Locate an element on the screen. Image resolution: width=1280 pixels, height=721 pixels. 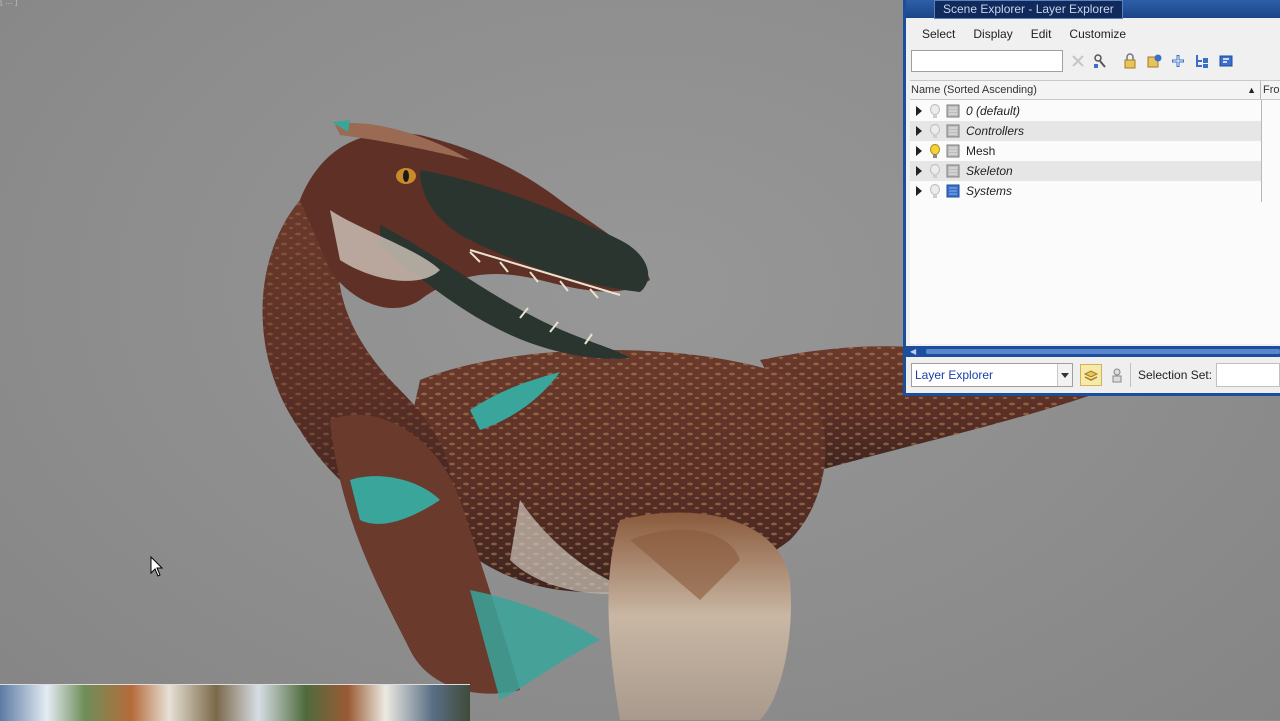
highlight-layer-icon is located at coordinates (1226, 61).